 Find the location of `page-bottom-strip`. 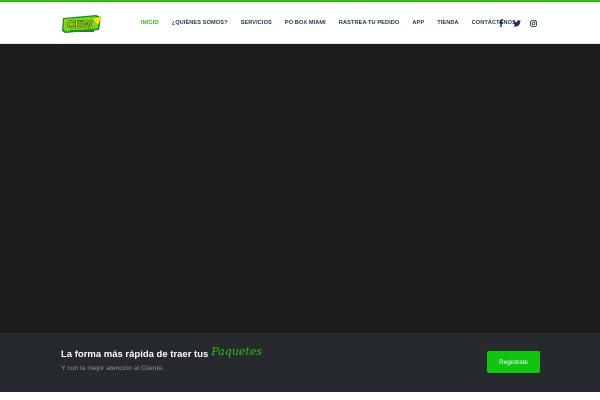

page-bottom-strip is located at coordinates (300, 396).